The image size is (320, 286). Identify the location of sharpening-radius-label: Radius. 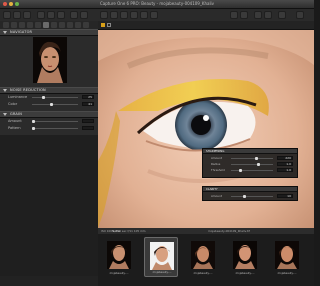
(216, 164).